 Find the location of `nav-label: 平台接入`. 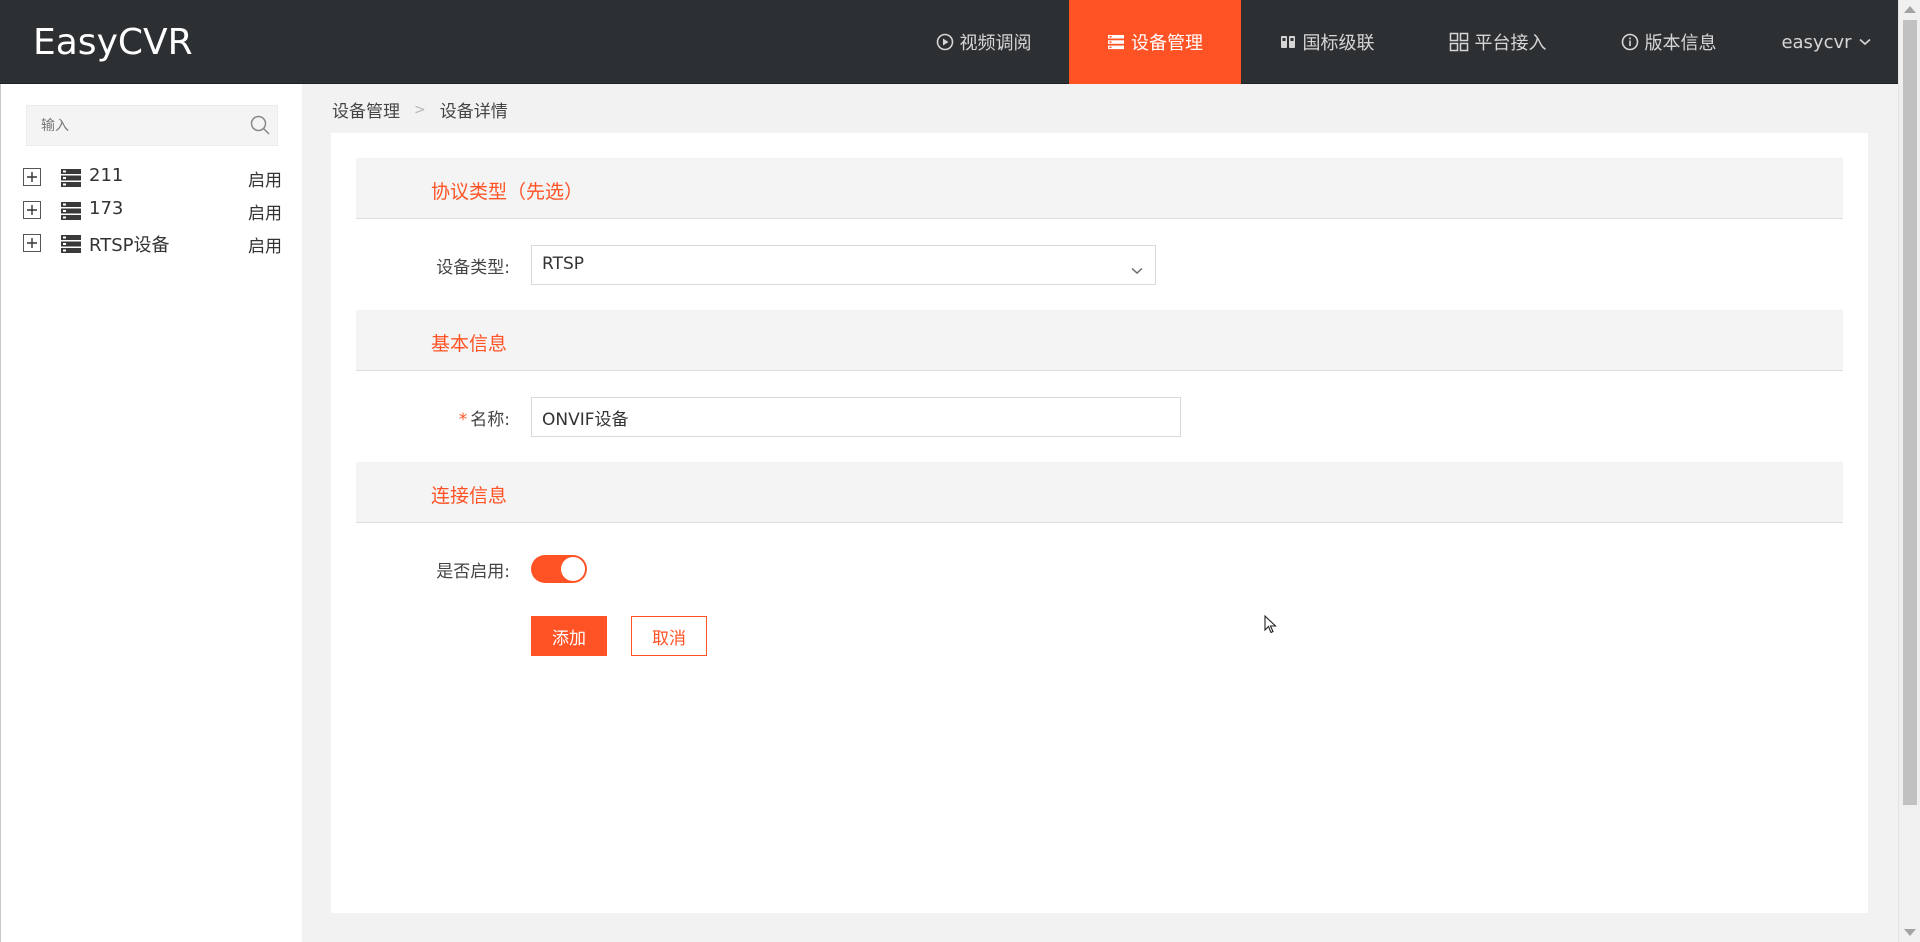

nav-label: 平台接入 is located at coordinates (1510, 43).